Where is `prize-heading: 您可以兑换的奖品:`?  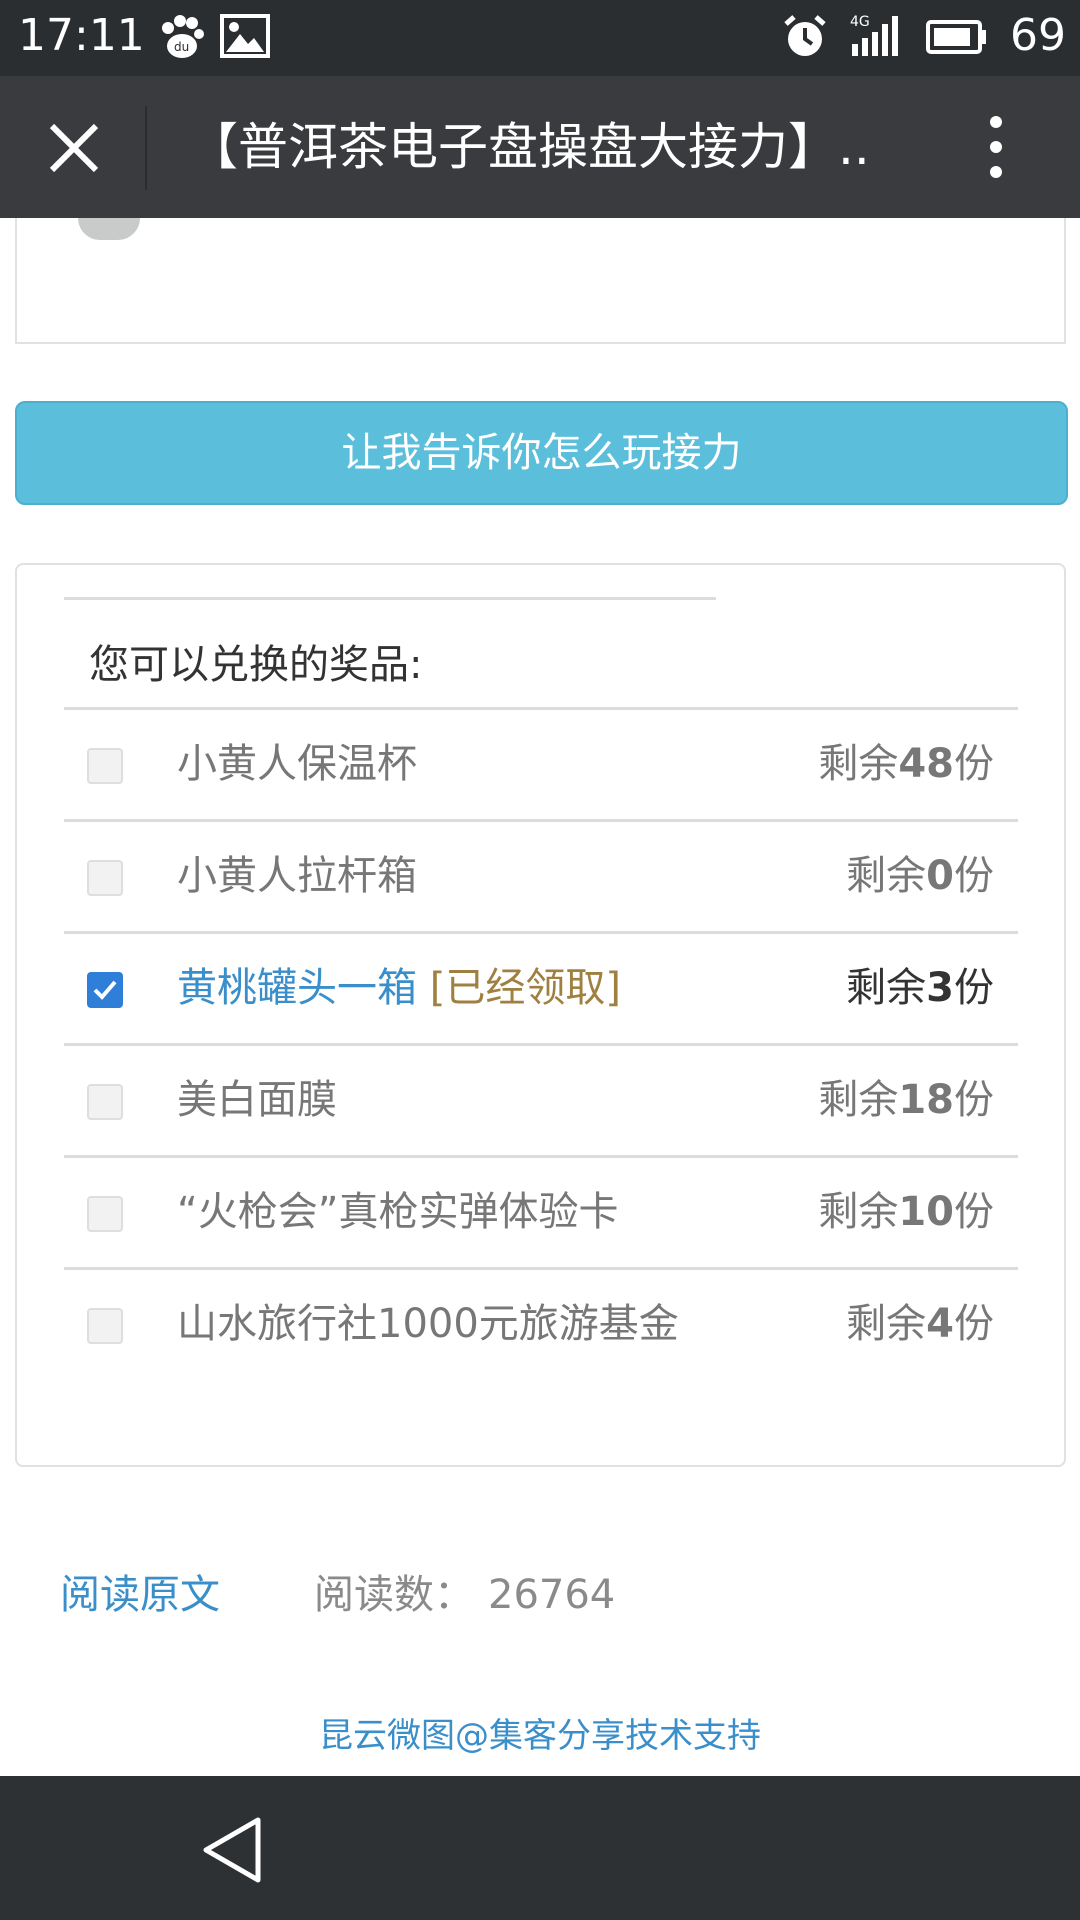 prize-heading: 您可以兑换的奖品: is located at coordinates (256, 665).